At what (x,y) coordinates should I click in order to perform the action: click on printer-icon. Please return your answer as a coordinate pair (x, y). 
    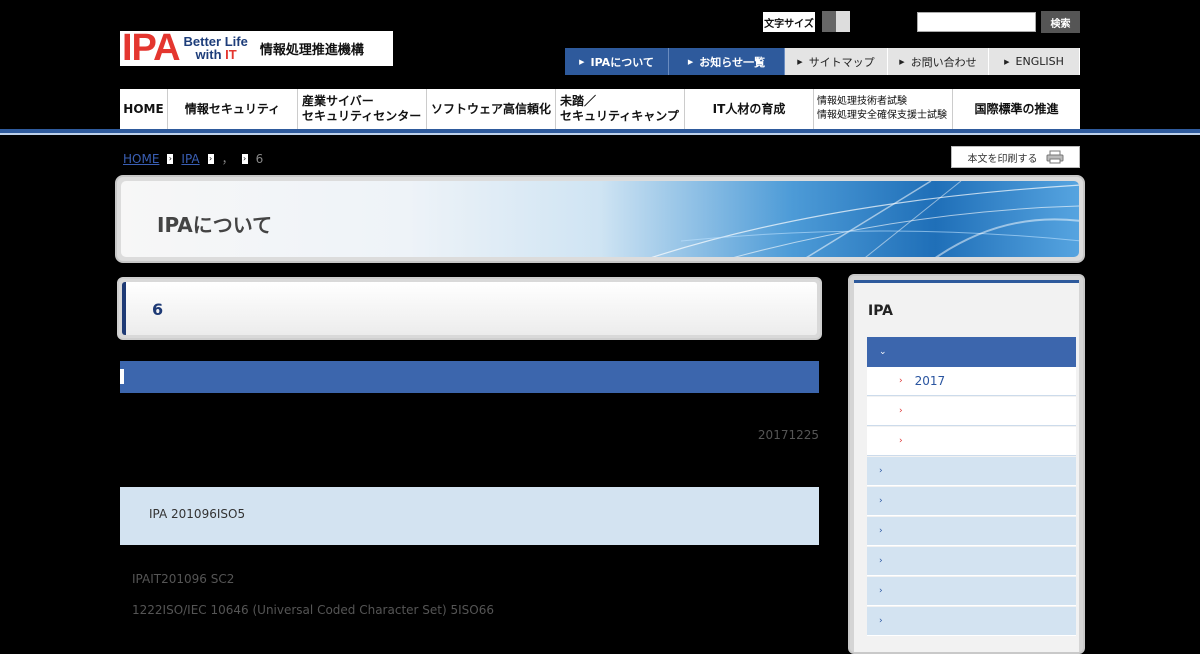
    Looking at the image, I should click on (1054, 157).